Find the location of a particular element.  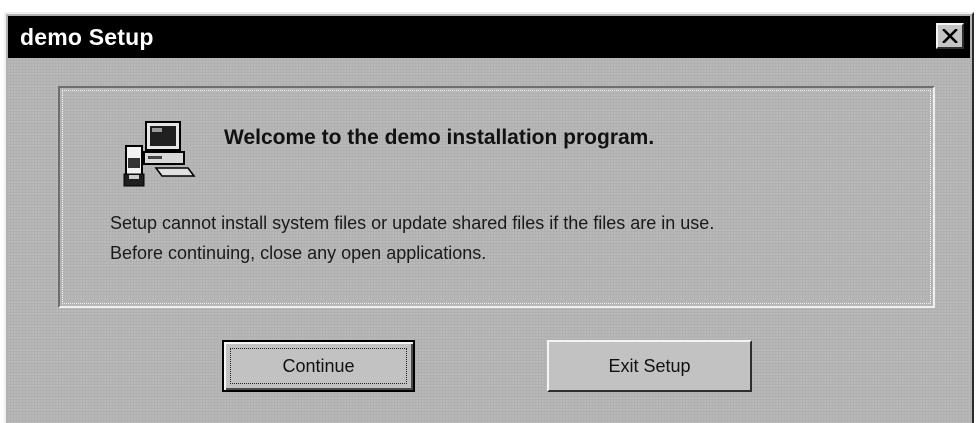

close-icon is located at coordinates (950, 36).